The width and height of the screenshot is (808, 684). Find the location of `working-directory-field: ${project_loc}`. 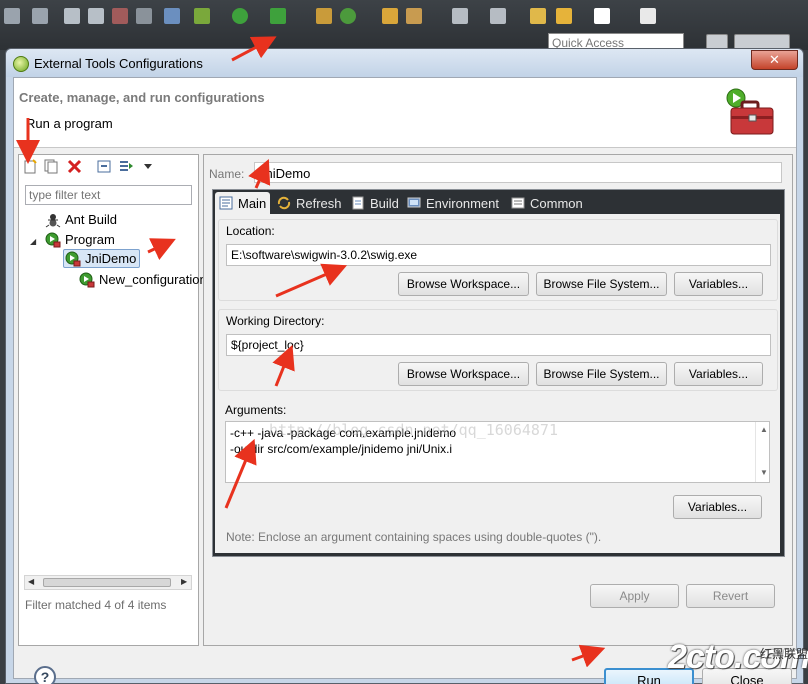

working-directory-field: ${project_loc} is located at coordinates (498, 345).